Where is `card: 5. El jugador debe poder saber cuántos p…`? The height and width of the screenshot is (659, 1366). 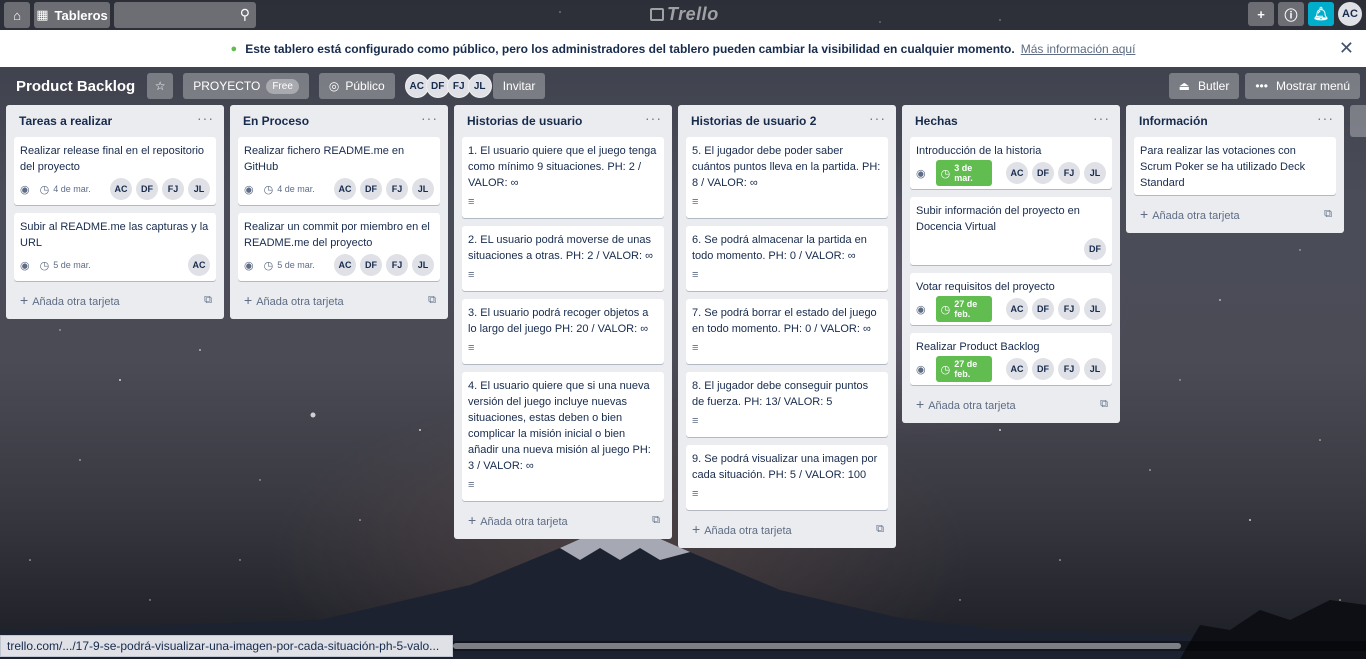
card: 5. El jugador debe poder saber cuántos p… is located at coordinates (787, 177).